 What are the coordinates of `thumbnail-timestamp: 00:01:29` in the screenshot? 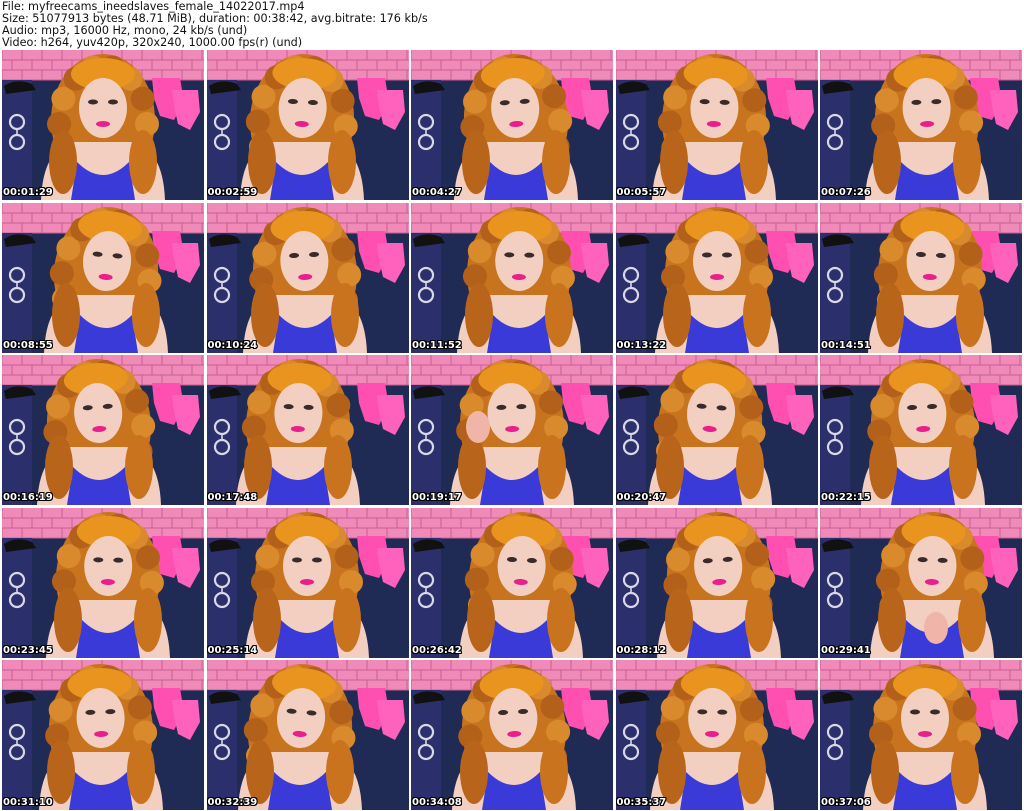 It's located at (28, 192).